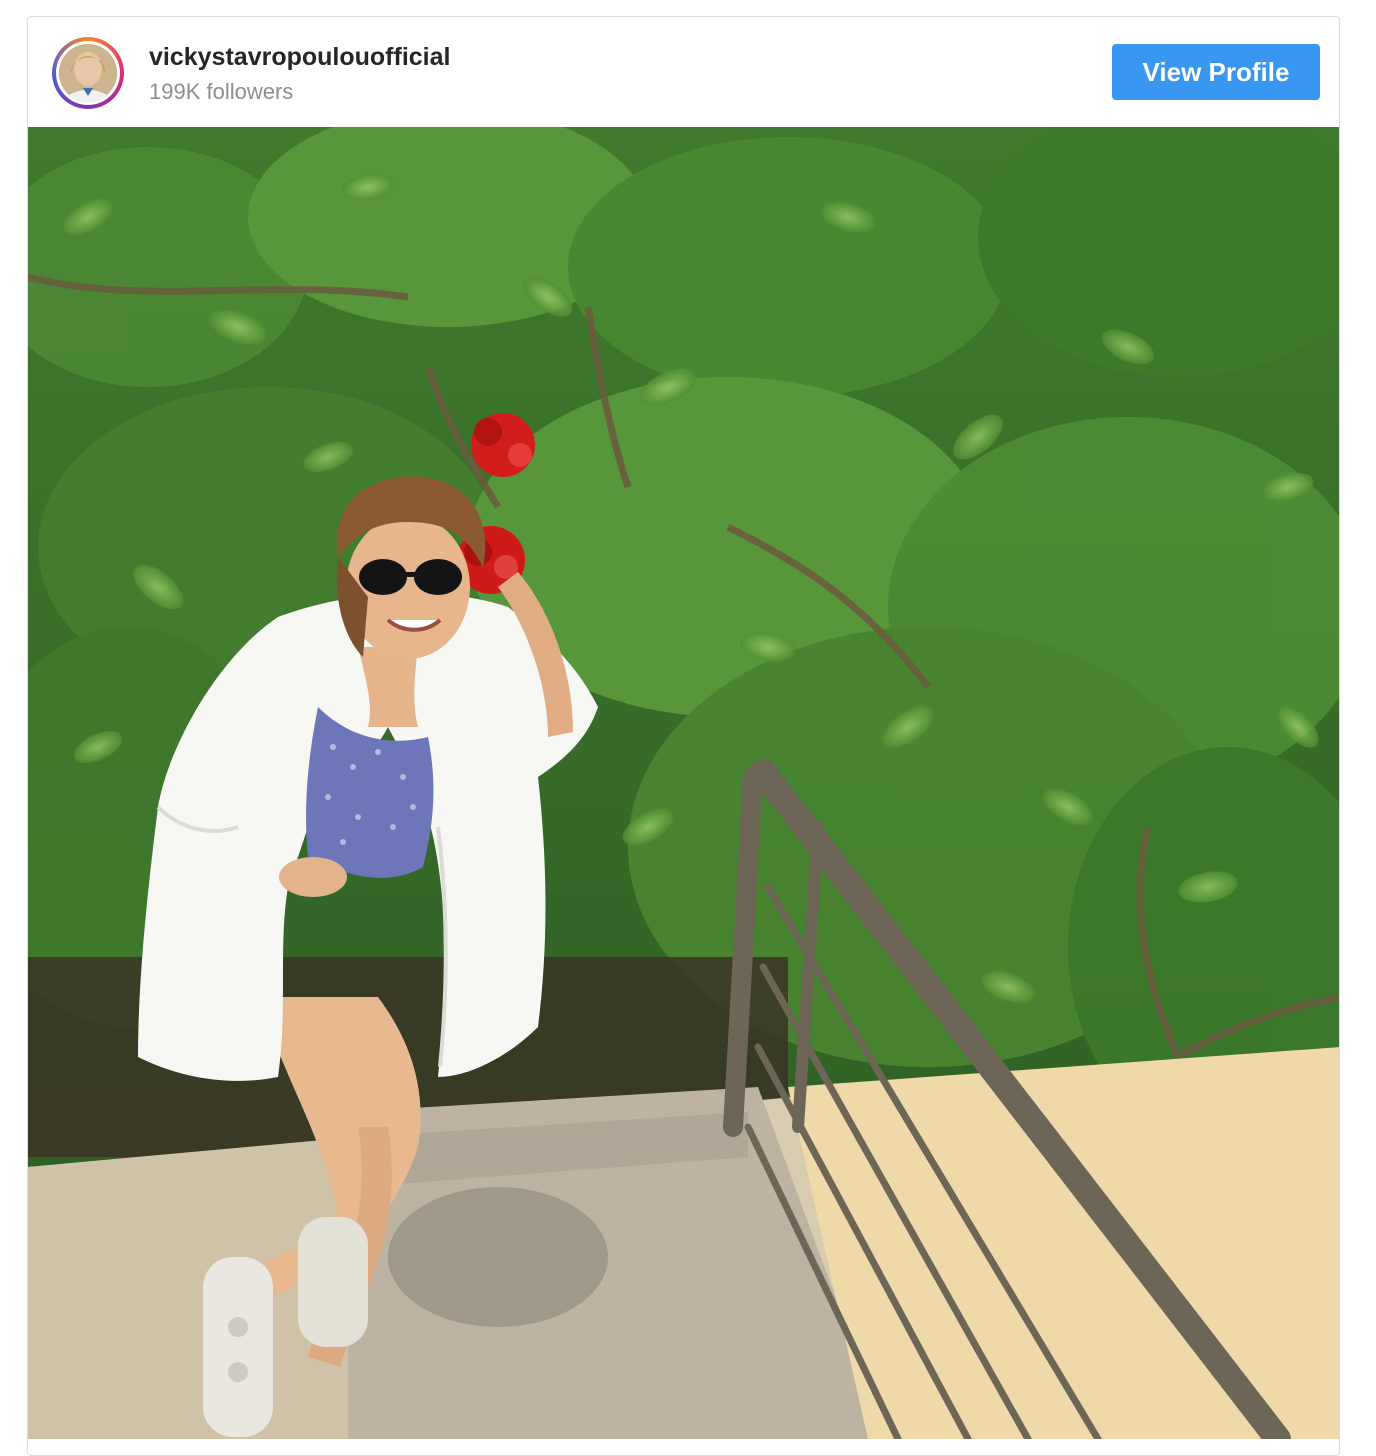 This screenshot has height=1456, width=1376. What do you see at coordinates (221, 91) in the screenshot?
I see `followers-count: 199K followers` at bounding box center [221, 91].